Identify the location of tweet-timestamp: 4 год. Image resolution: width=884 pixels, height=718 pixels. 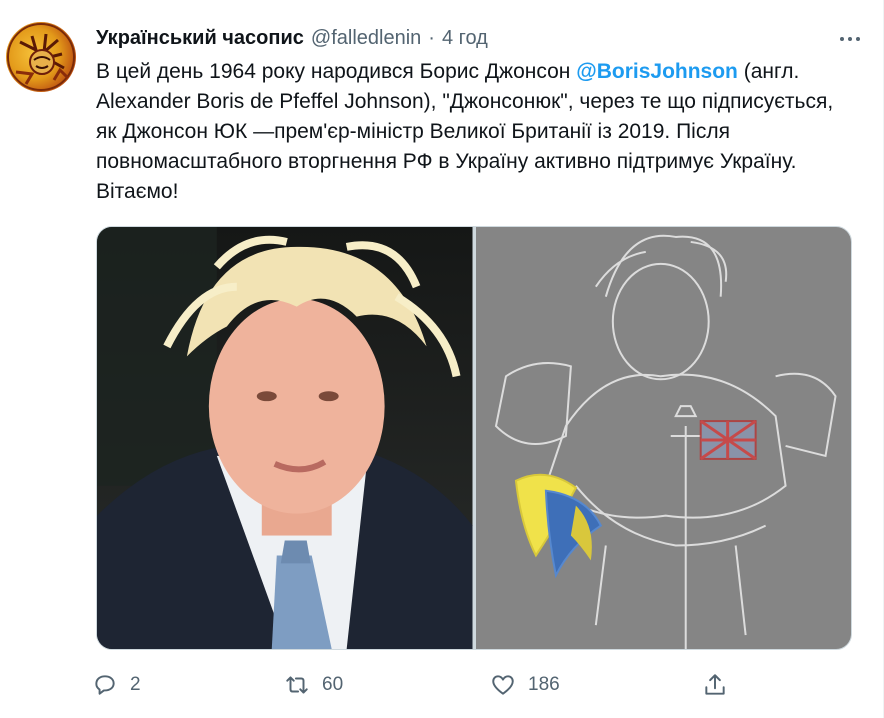
(465, 38).